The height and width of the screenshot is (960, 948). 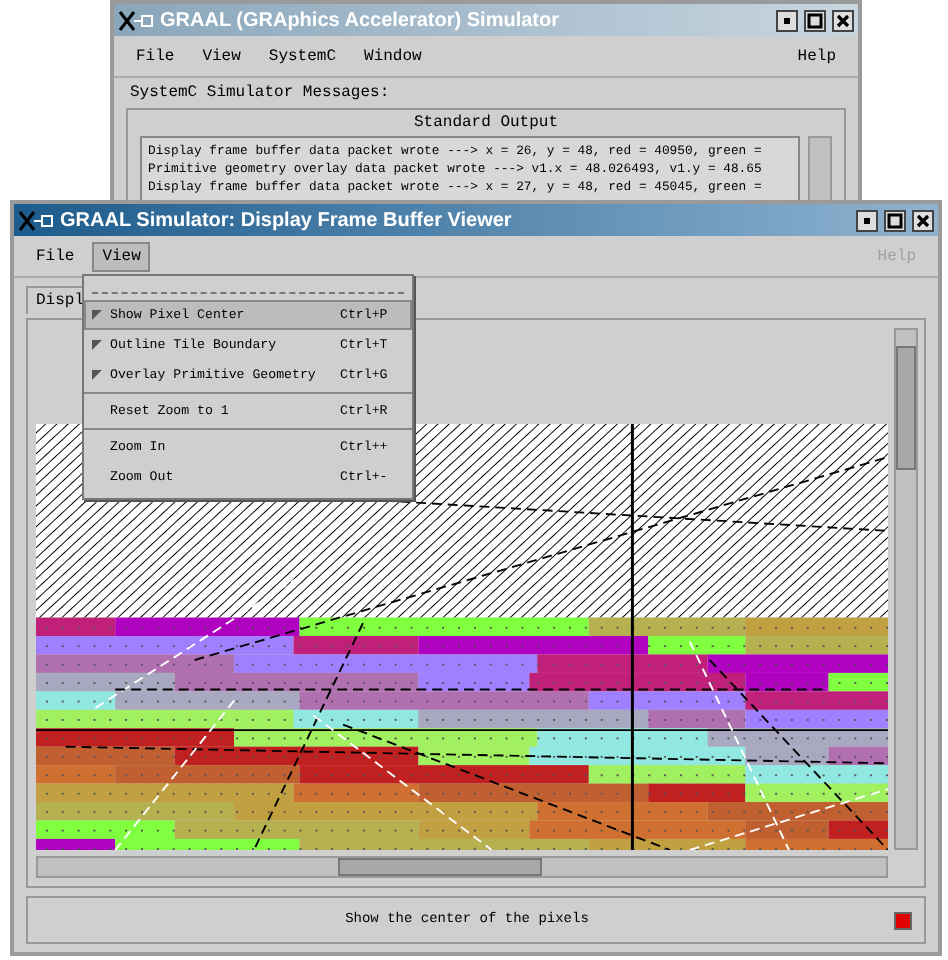 What do you see at coordinates (302, 56) in the screenshot?
I see `menu-item: SystemC` at bounding box center [302, 56].